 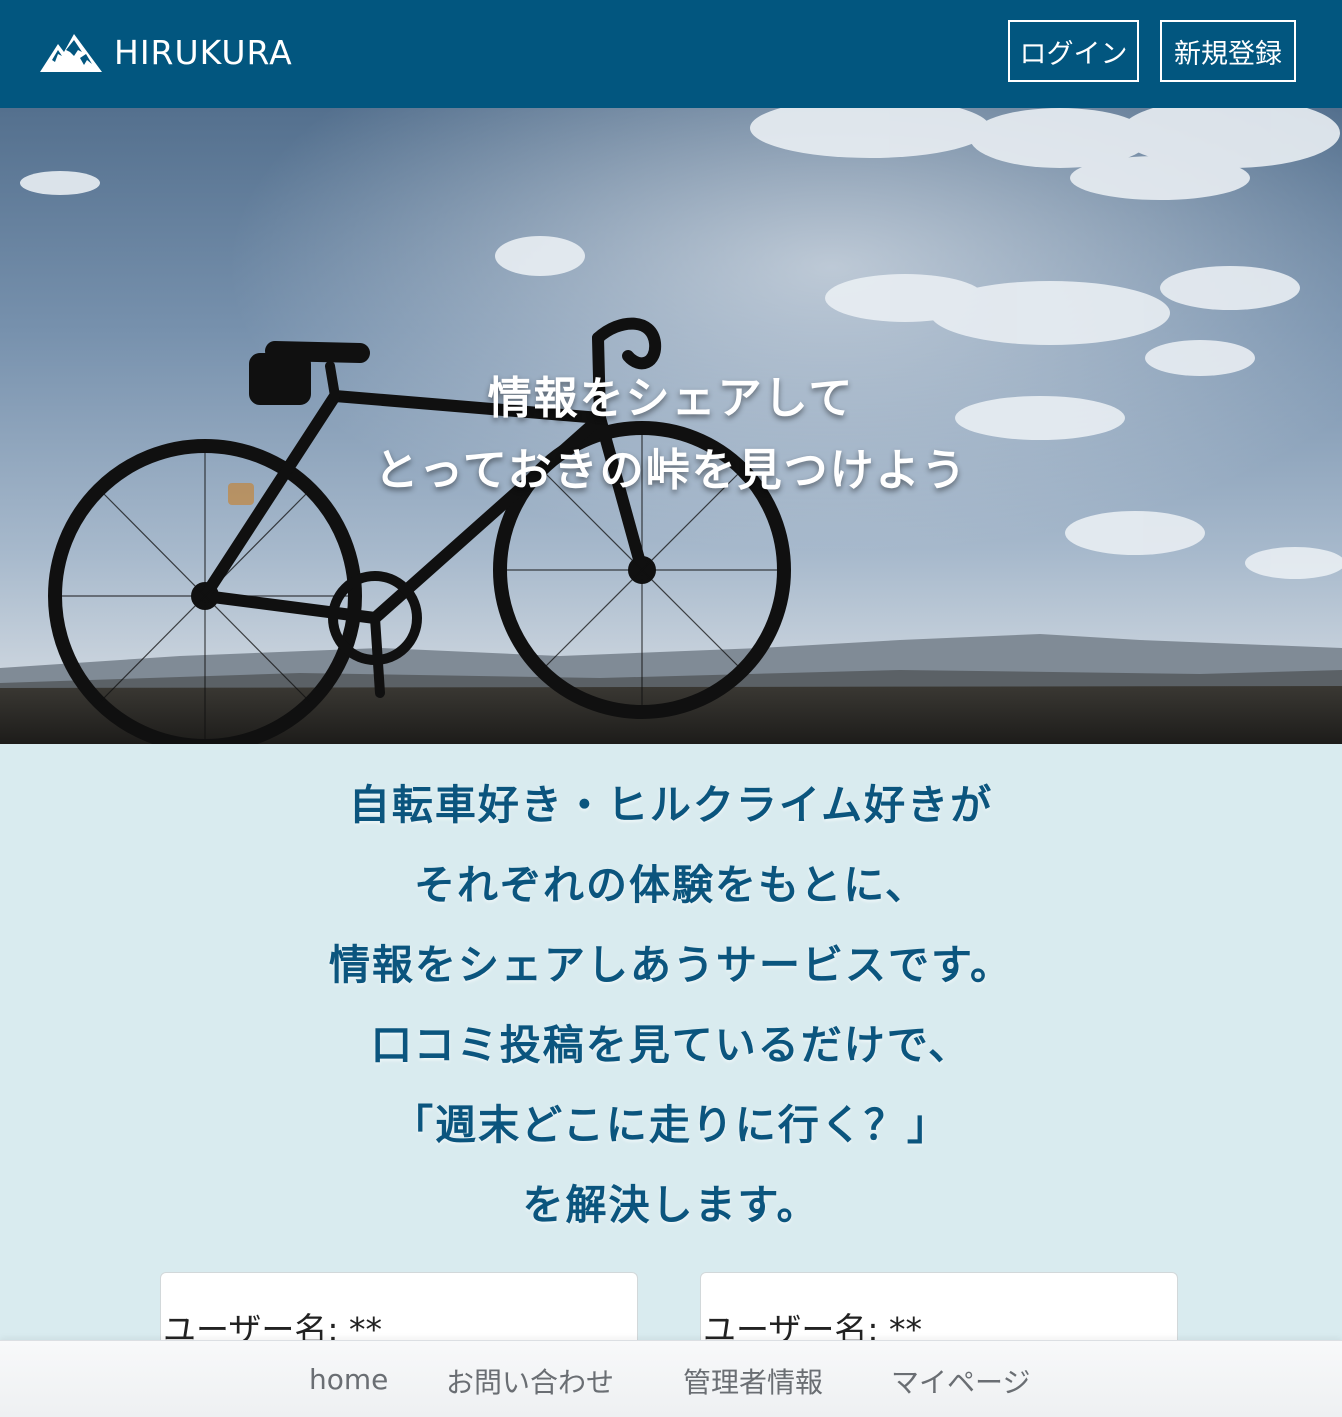 I want to click on bottom-nav-home: home, so click(x=348, y=1379).